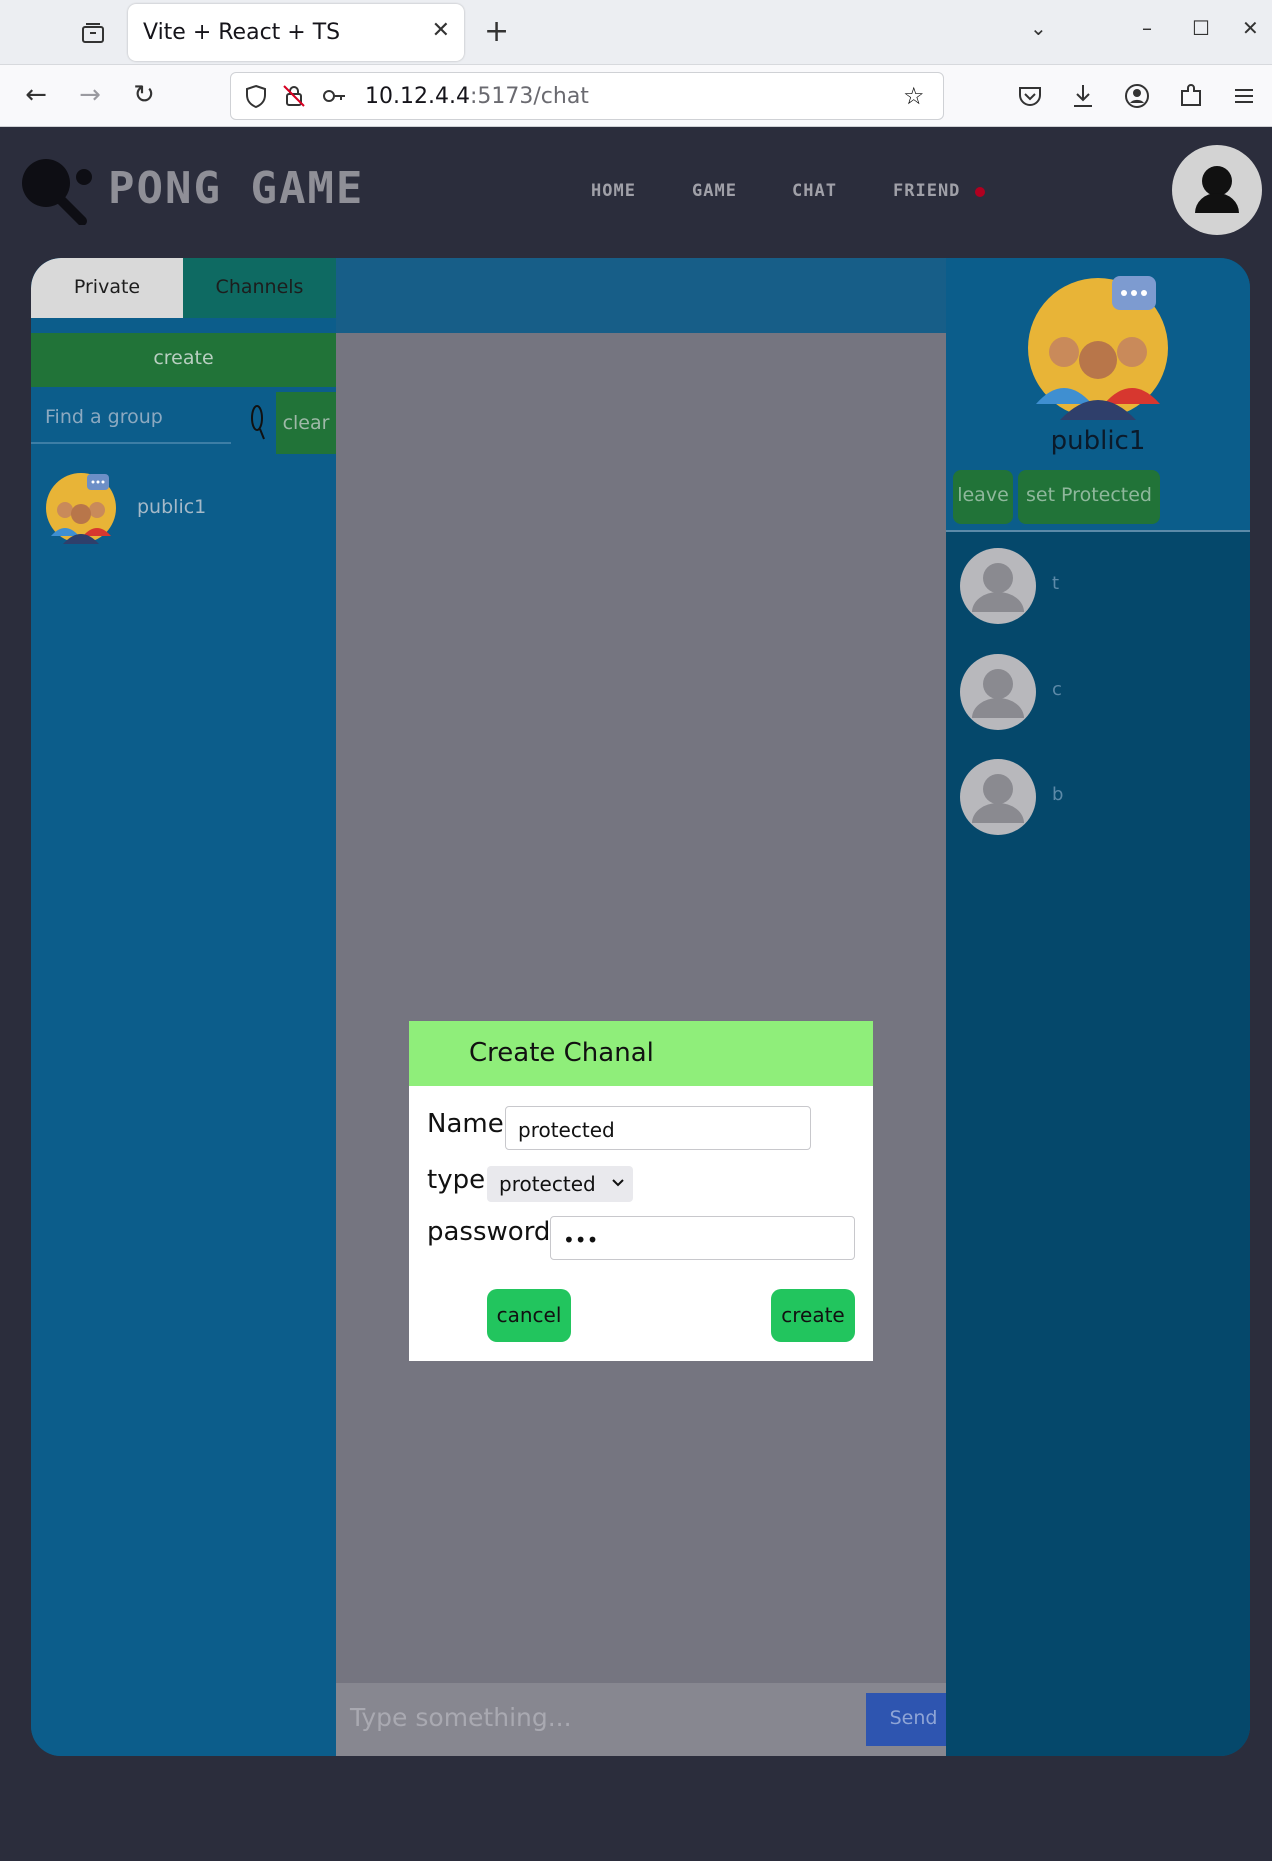 The width and height of the screenshot is (1272, 1861). What do you see at coordinates (1250, 28) in the screenshot?
I see `close-window-icon: ✕` at bounding box center [1250, 28].